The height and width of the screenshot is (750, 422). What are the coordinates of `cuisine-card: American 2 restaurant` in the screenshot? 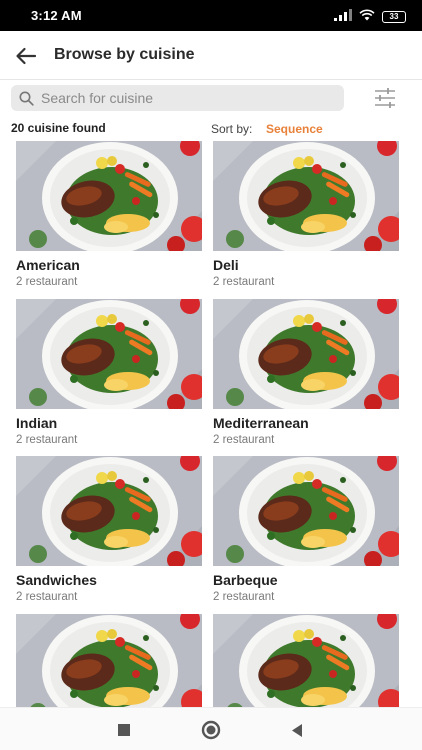 It's located at (109, 220).